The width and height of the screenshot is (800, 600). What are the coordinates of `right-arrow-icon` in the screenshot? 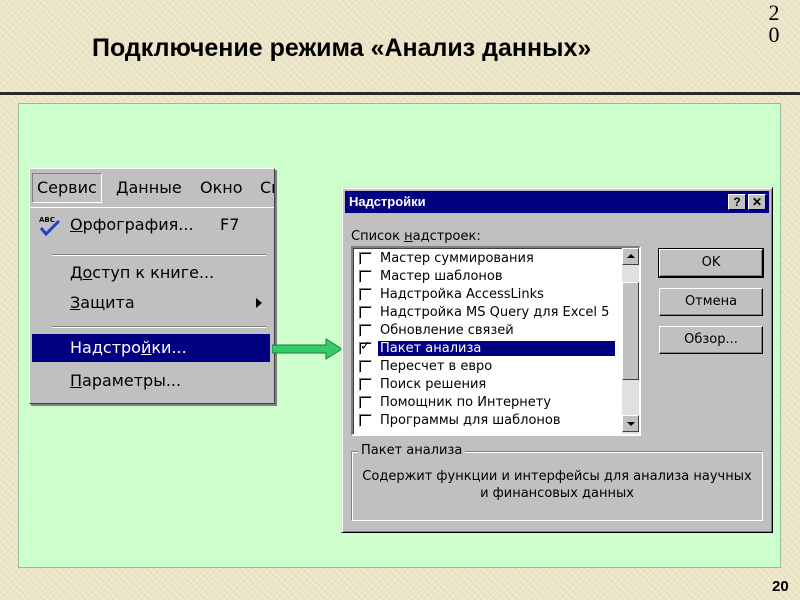 It's located at (307, 349).